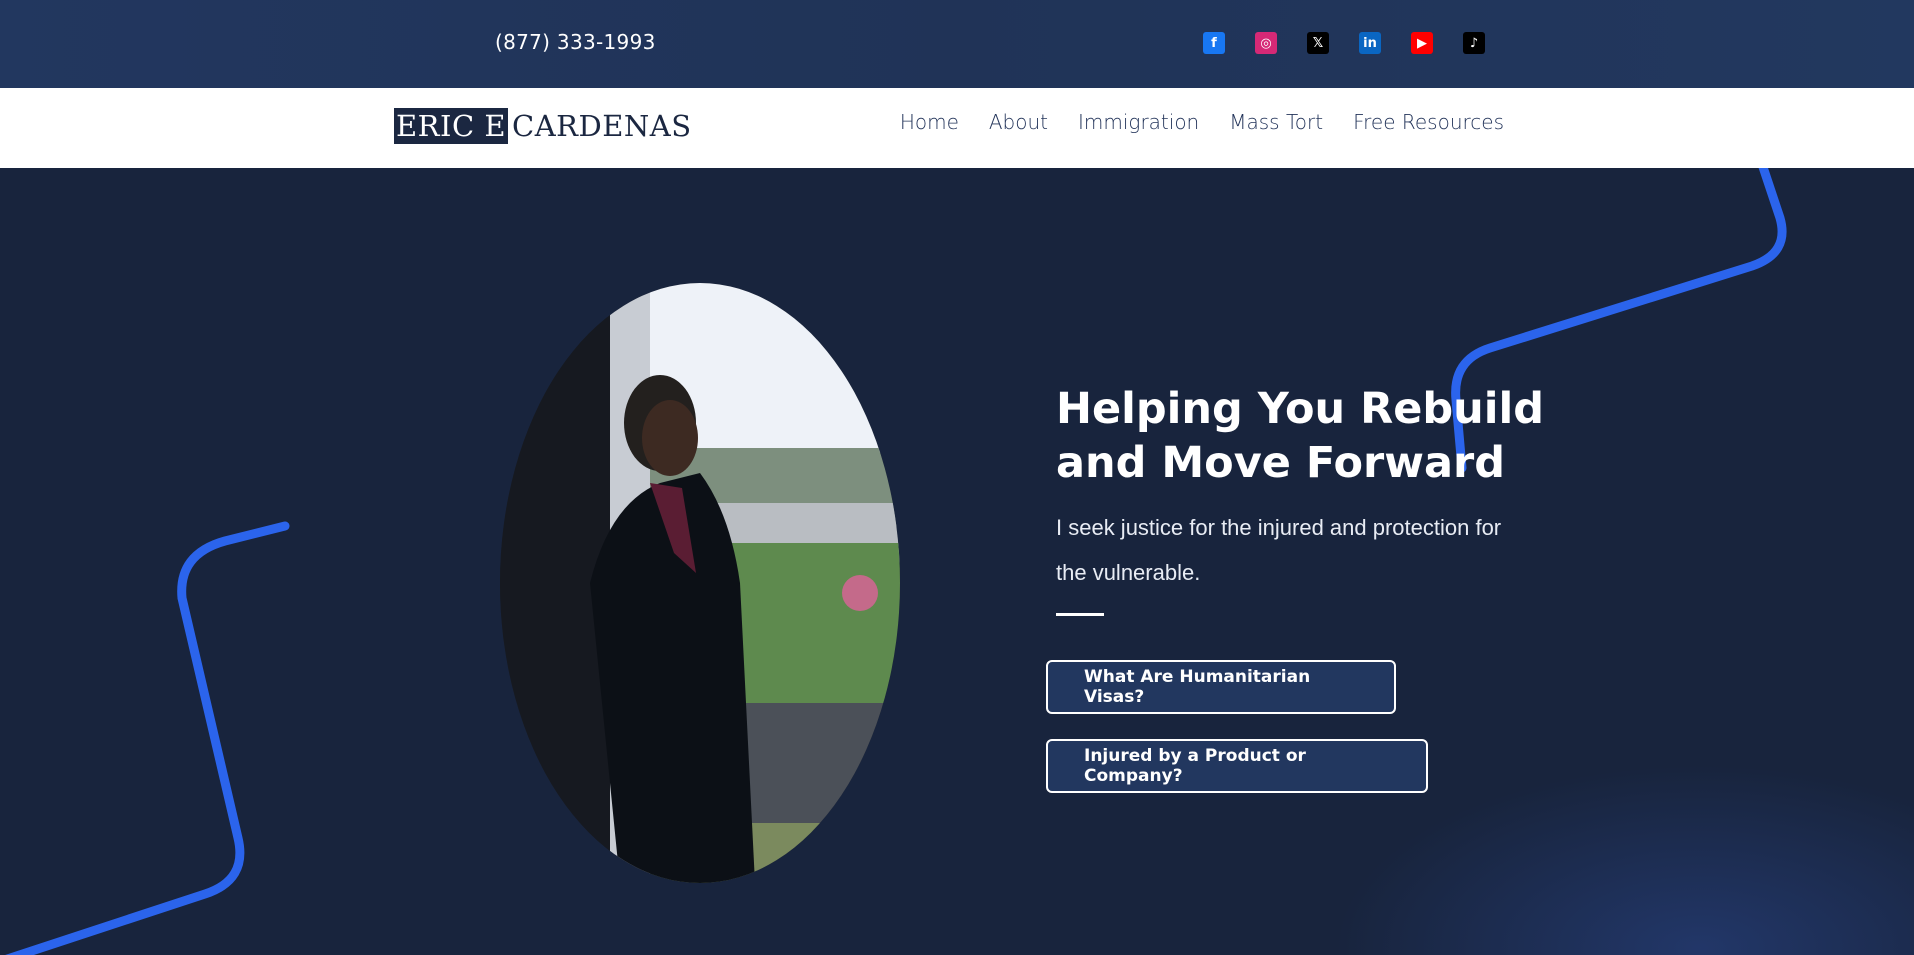  I want to click on hero-headline: Helping You Rebuild and Move Forward, so click(1300, 436).